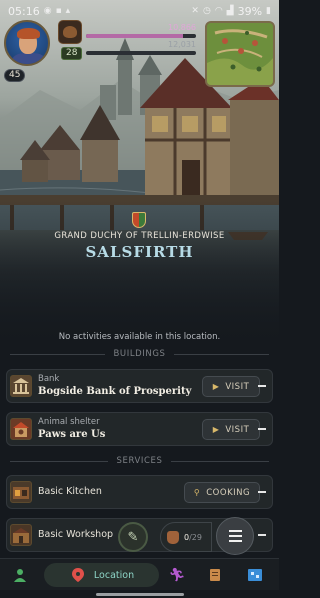 This screenshot has height=598, width=320. What do you see at coordinates (139, 492) in the screenshot?
I see `service-card-kitchen: Basic Kitchen ⚲ COOKING` at bounding box center [139, 492].